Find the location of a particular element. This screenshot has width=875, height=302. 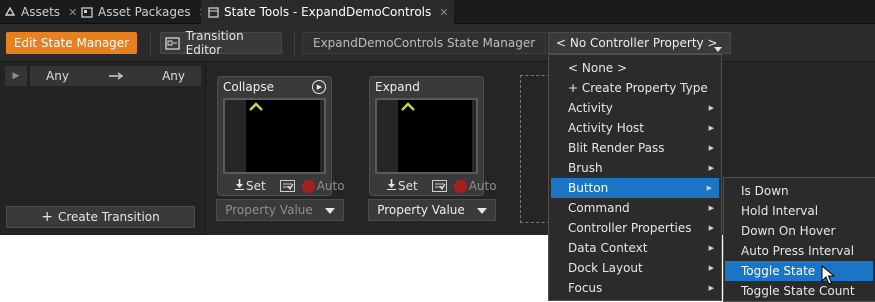

tab-label: Asset Packages is located at coordinates (144, 12).